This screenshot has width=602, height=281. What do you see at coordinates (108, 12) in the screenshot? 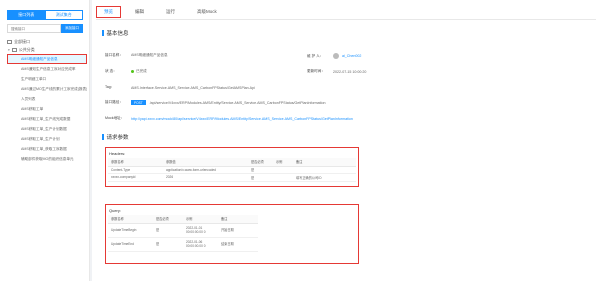
I see `tab-preview: 预览` at bounding box center [108, 12].